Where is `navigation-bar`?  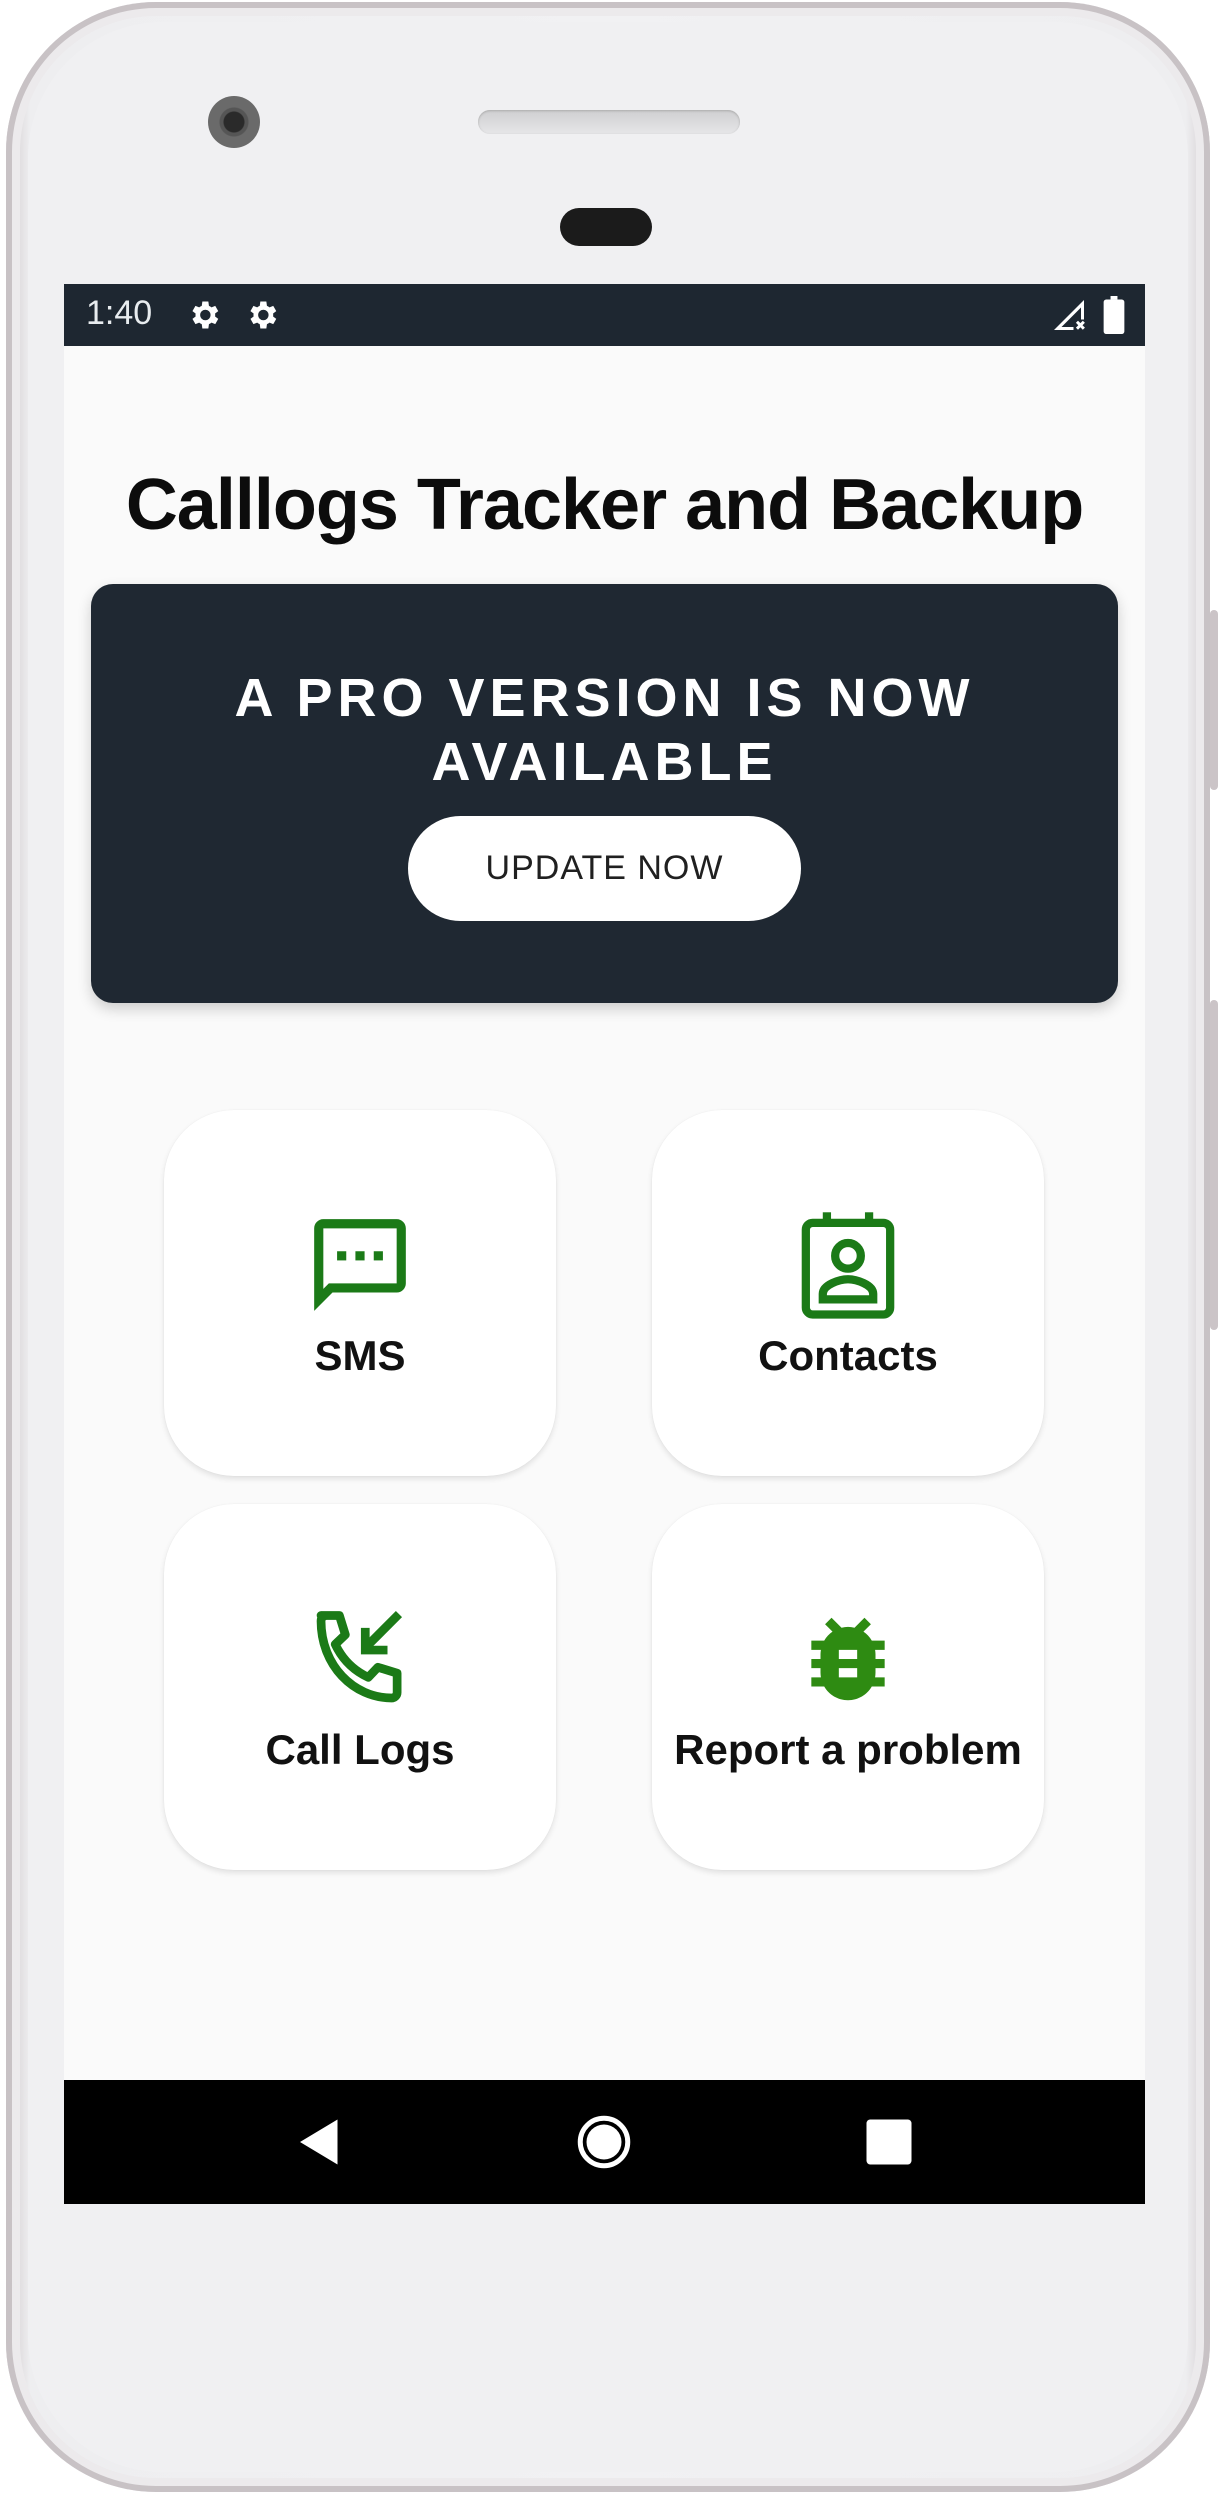 navigation-bar is located at coordinates (604, 2142).